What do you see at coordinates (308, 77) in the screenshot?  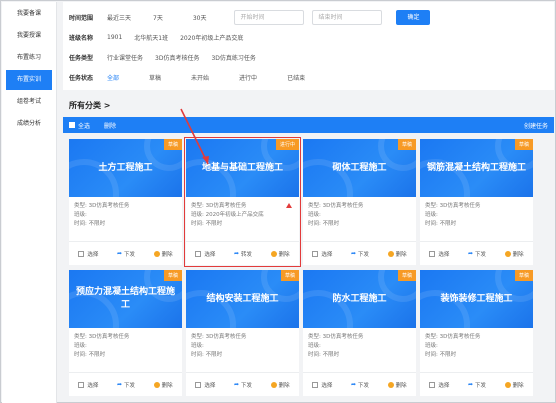 I see `filter-row-status: 任务状态 全部 草稿 未开始 进行中 已结束` at bounding box center [308, 77].